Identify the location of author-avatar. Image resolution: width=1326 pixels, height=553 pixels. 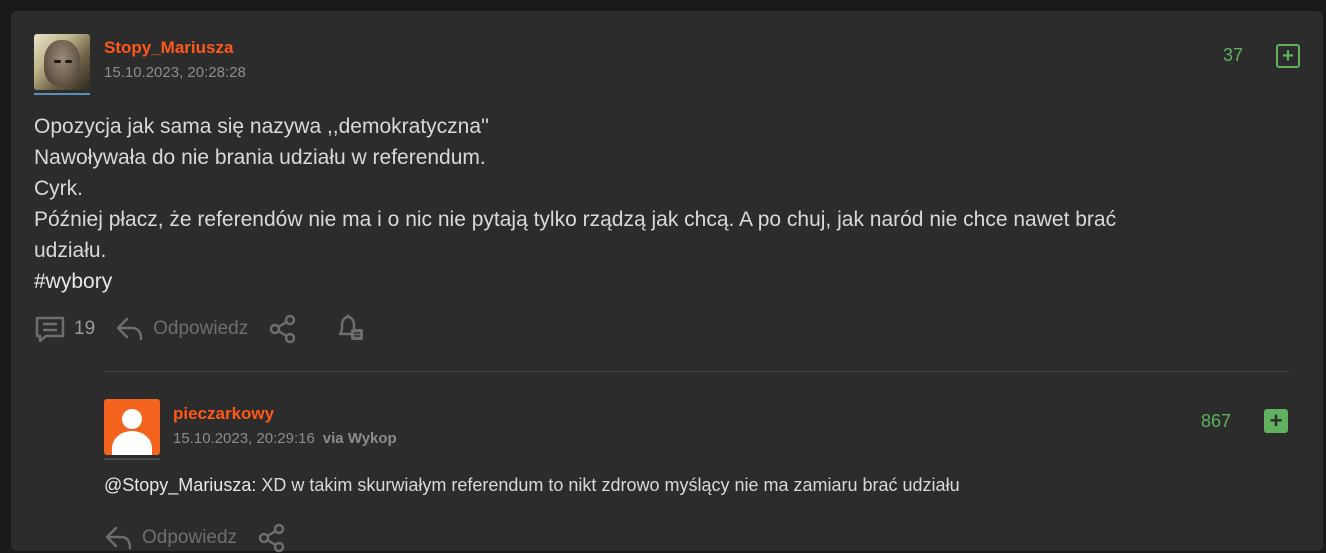
(62, 62).